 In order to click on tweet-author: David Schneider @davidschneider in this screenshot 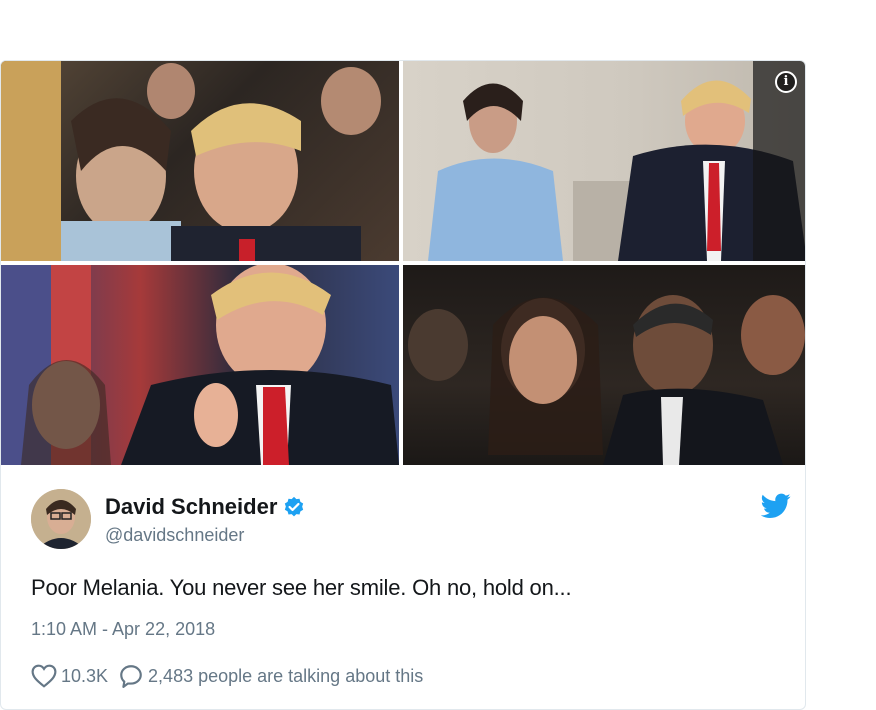, I will do `click(411, 522)`.